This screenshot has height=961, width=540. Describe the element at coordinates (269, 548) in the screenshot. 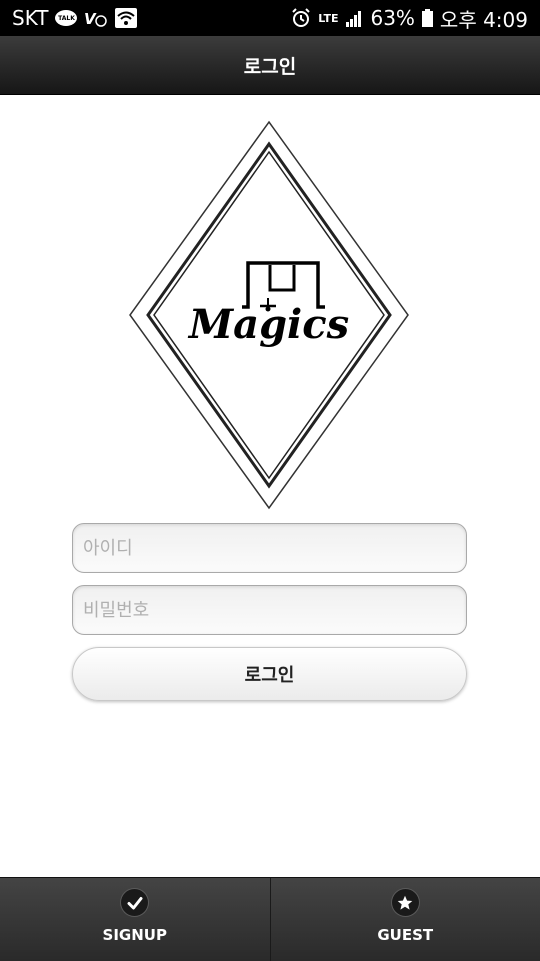

I see `id-input` at that location.